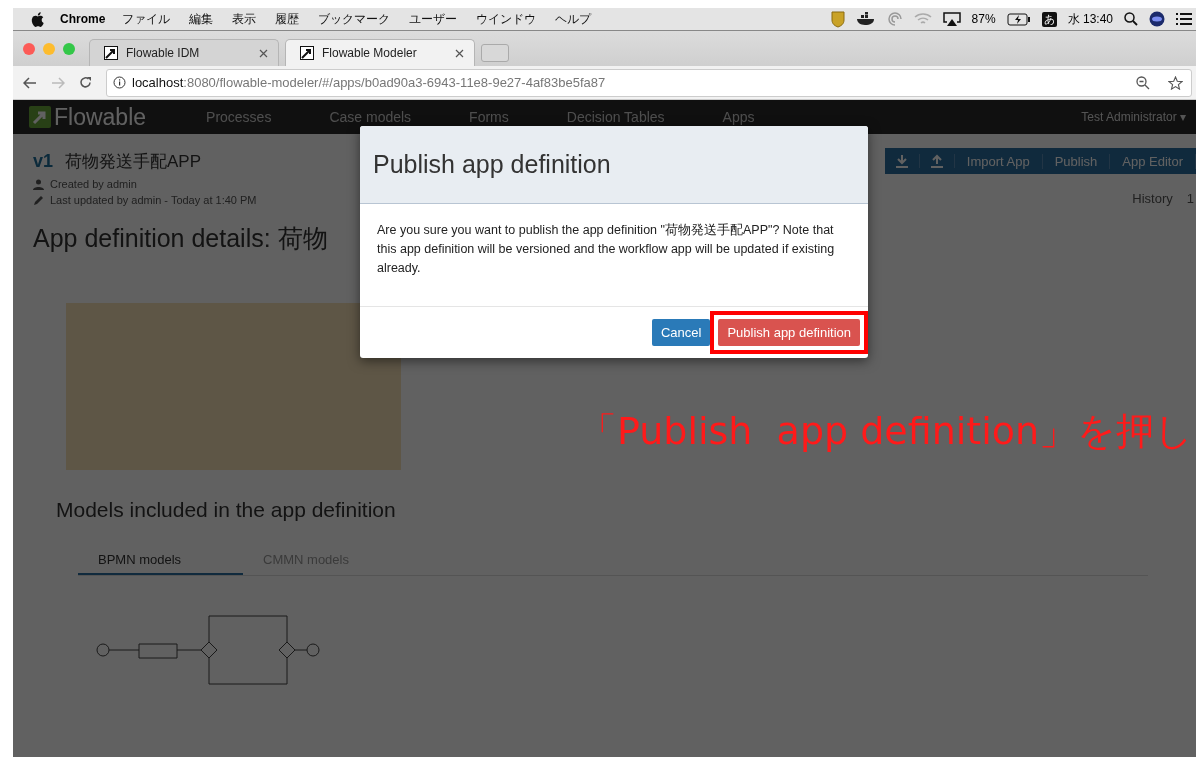 The height and width of the screenshot is (757, 1196). I want to click on battery-icon, so click(1018, 19).